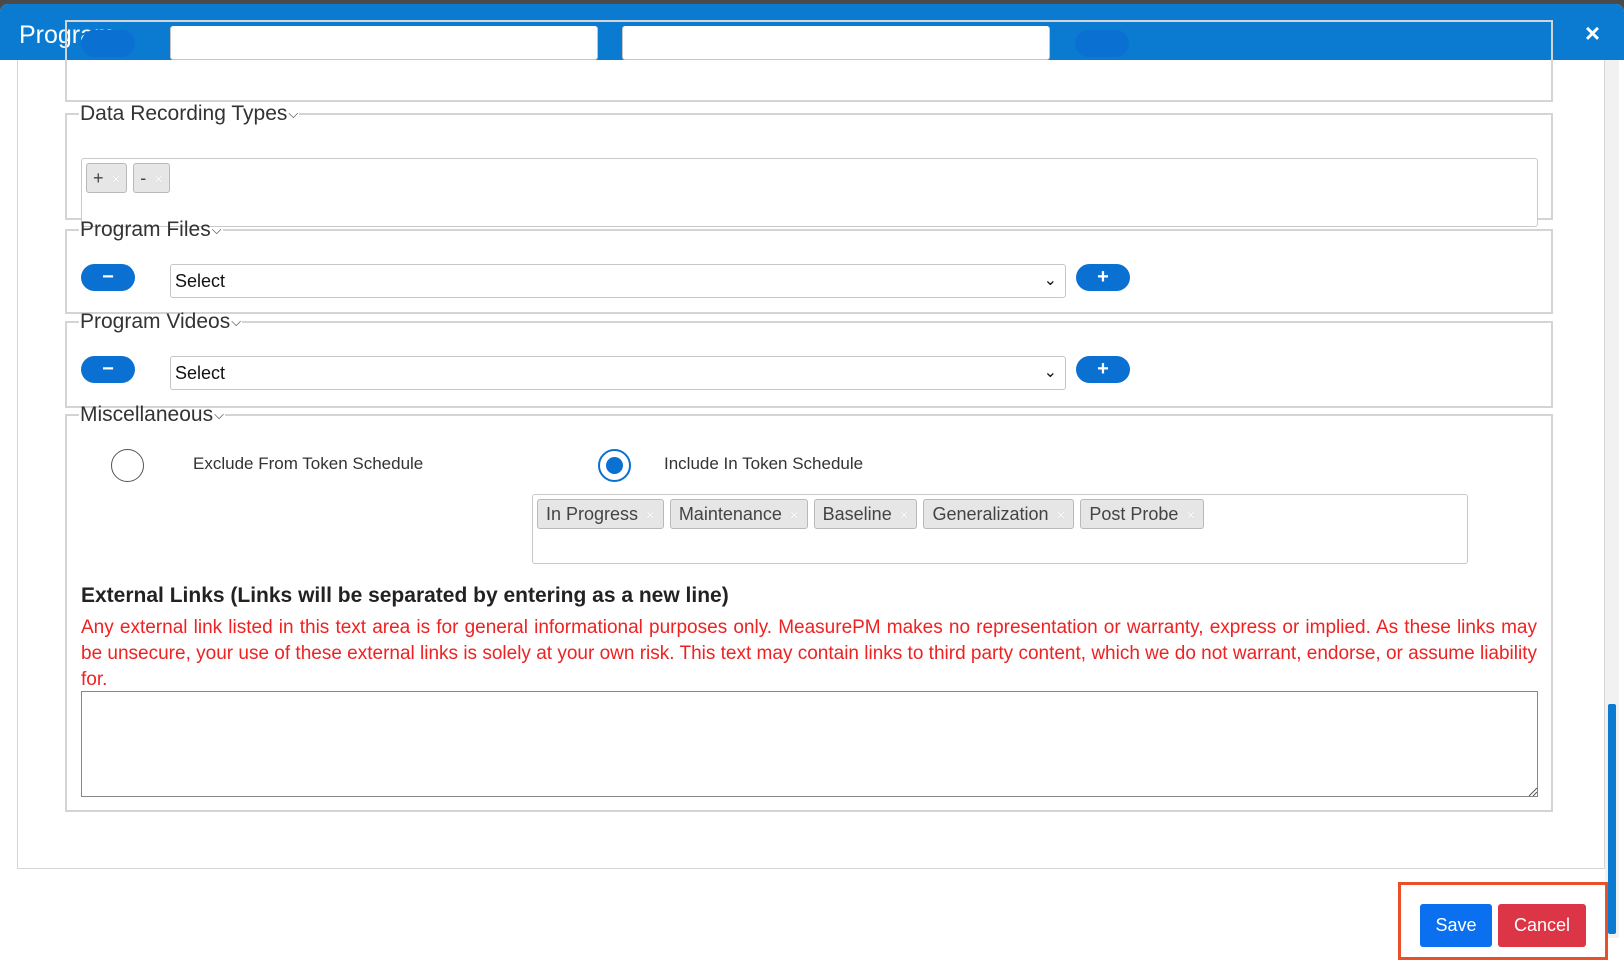  Describe the element at coordinates (127, 466) in the screenshot. I see `exclude-token-schedule-radio` at that location.